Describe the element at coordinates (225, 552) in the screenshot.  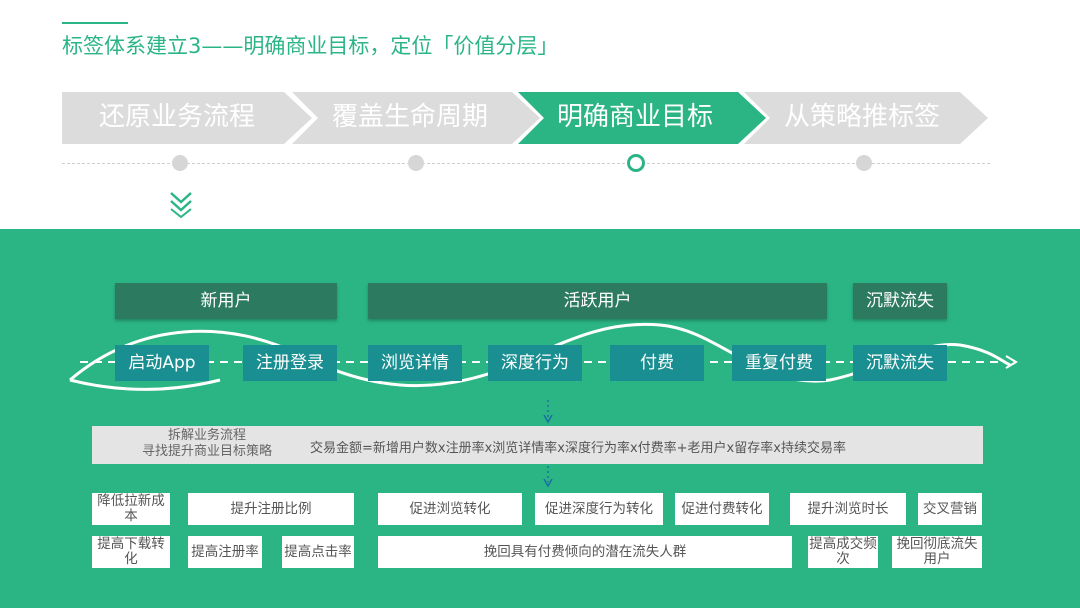
I see `strategy-raise-register-rate: 提高注册率` at that location.